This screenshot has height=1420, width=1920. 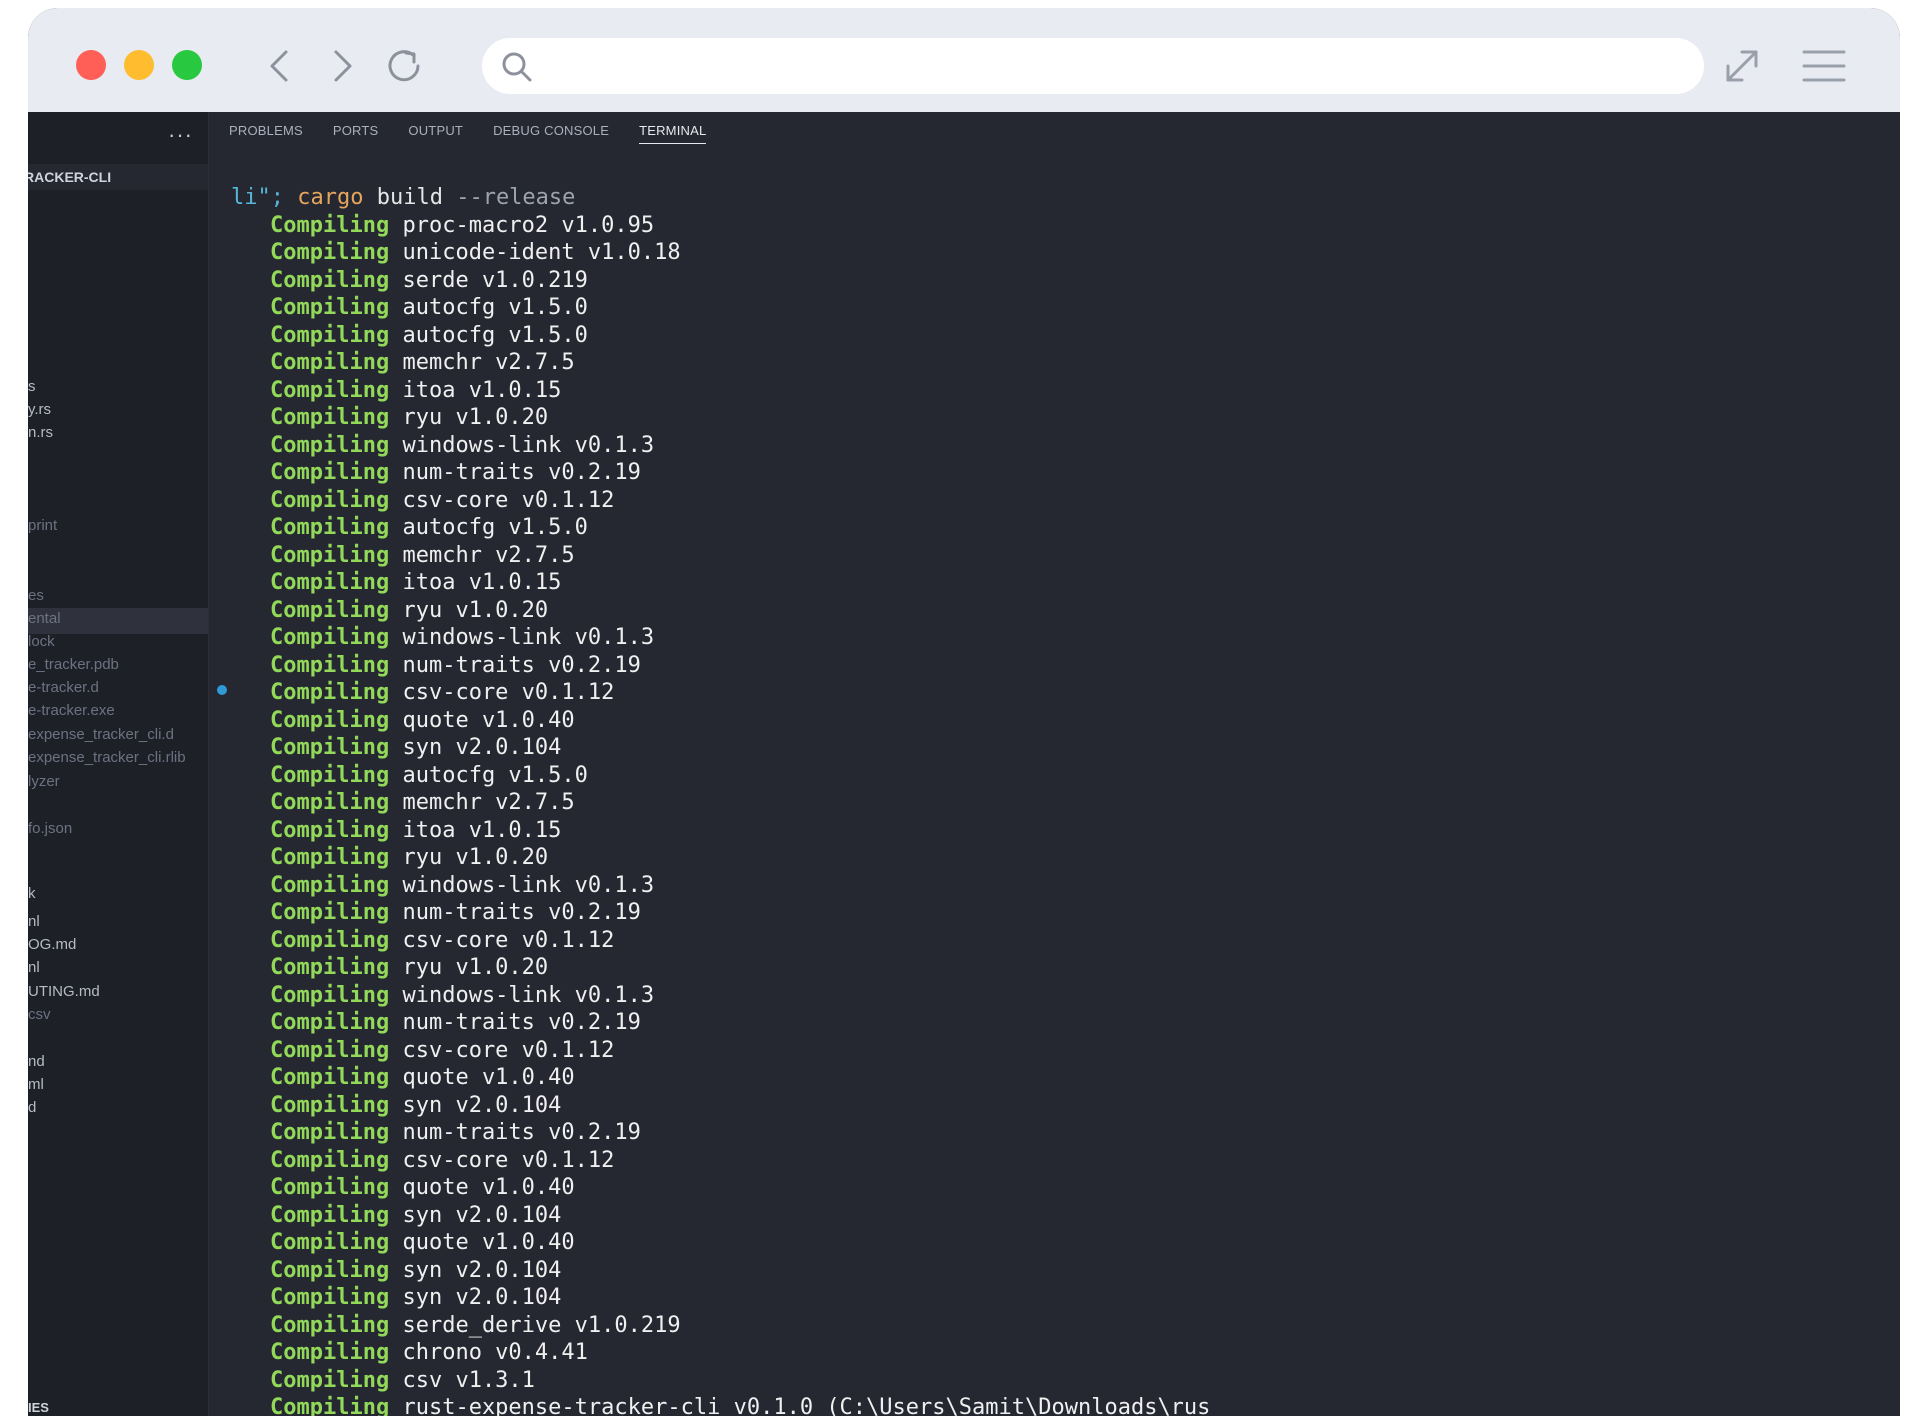 I want to click on maximize-window-button, so click(x=187, y=65).